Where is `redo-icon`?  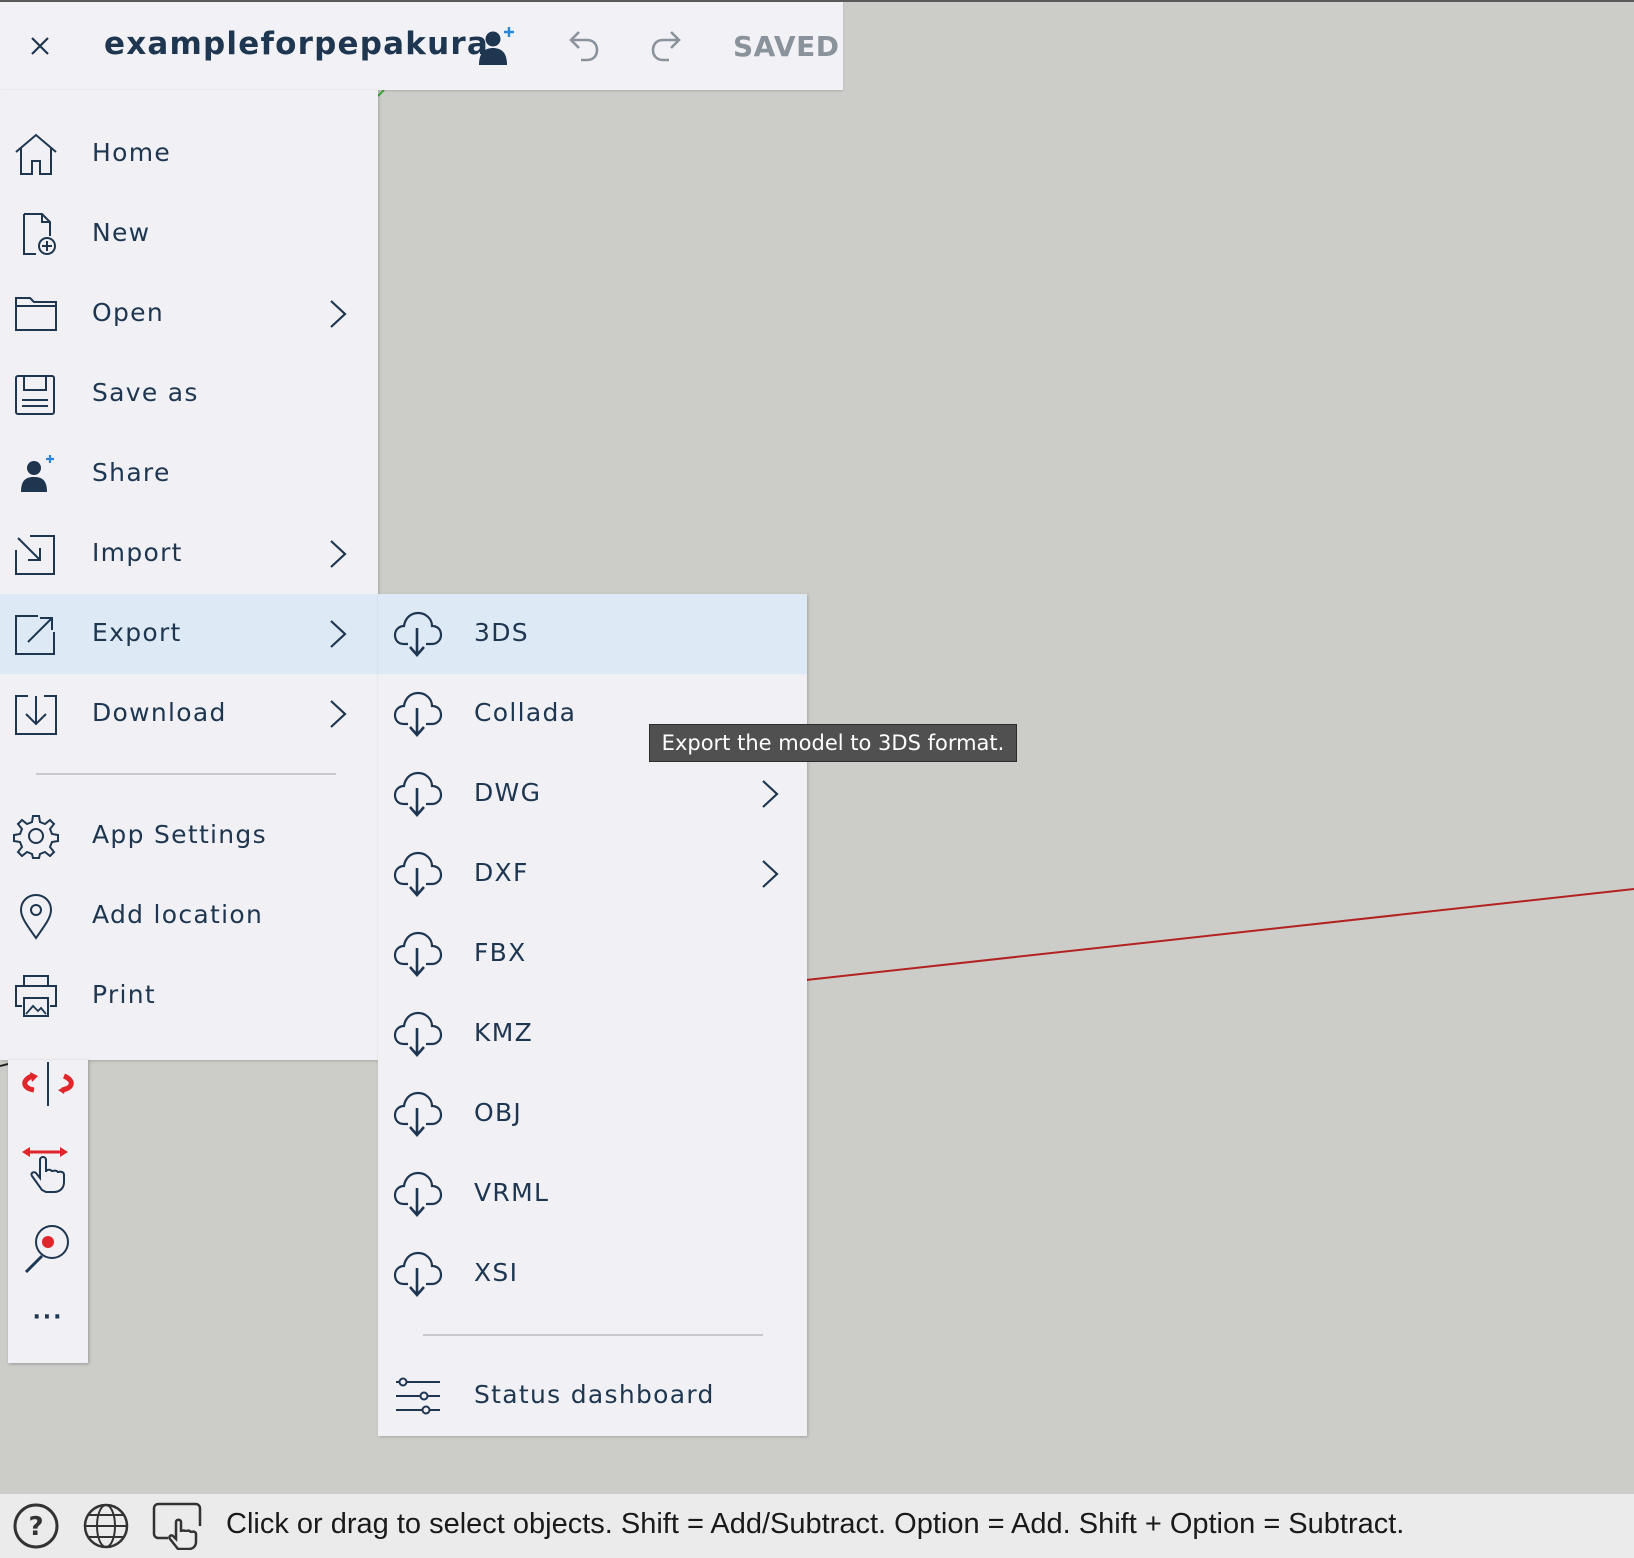
redo-icon is located at coordinates (666, 46).